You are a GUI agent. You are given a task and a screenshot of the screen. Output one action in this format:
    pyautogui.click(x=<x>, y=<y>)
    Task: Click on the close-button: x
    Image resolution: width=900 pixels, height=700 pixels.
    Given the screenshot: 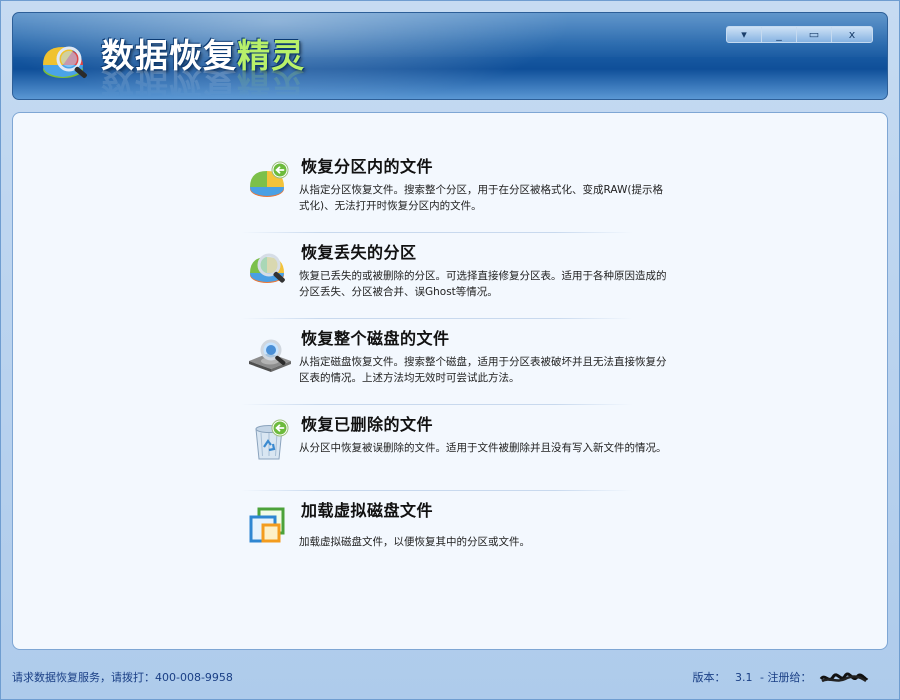 What is the action you would take?
    pyautogui.click(x=852, y=34)
    